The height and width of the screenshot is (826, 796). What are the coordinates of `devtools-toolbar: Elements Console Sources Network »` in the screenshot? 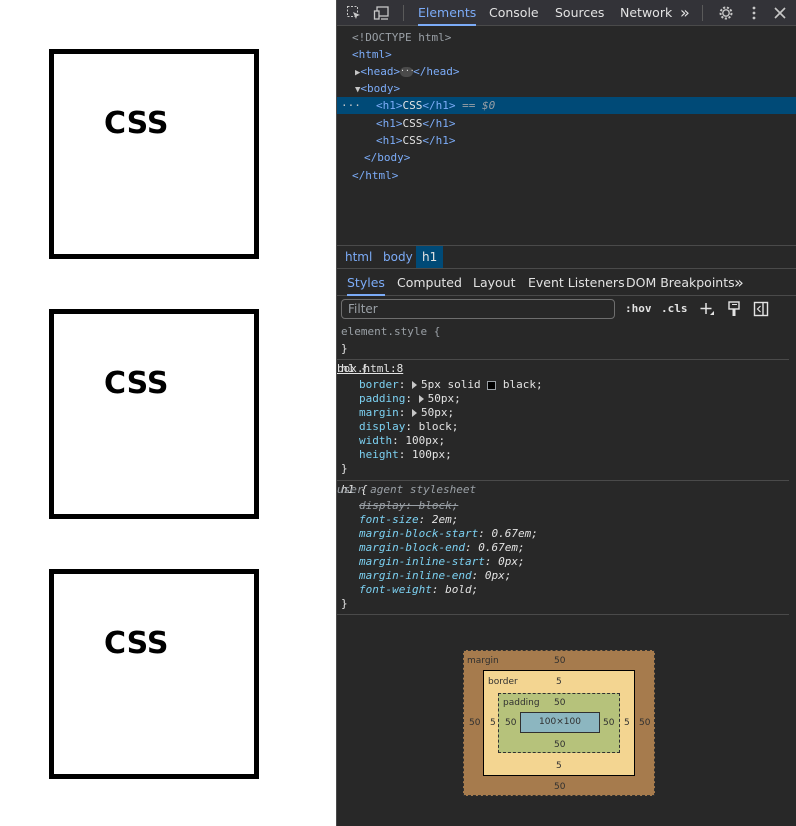 It's located at (566, 13).